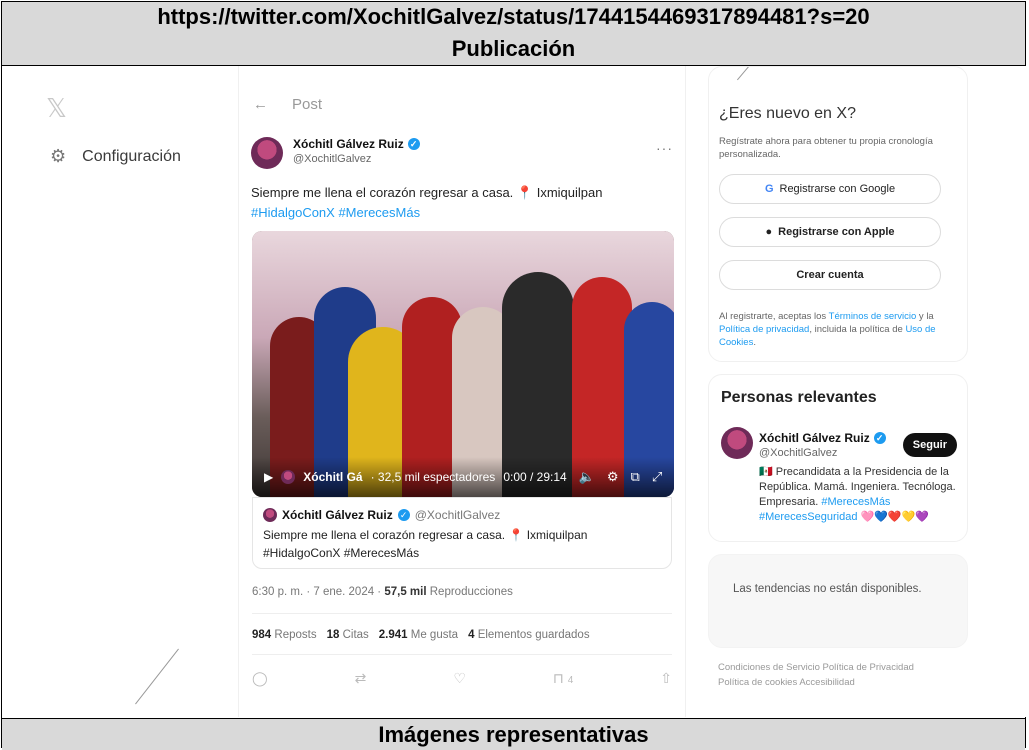 The width and height of the screenshot is (1029, 750). Describe the element at coordinates (774, 316) in the screenshot. I see `legal-text: Al registrarte, aceptas los` at that location.